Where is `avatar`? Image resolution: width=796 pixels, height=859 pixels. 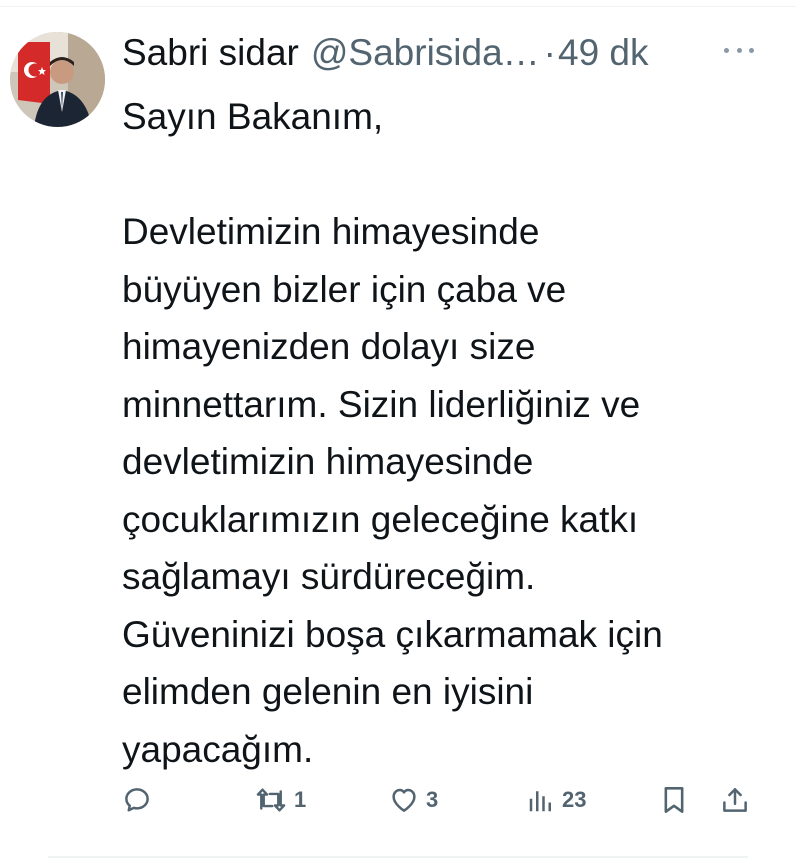
avatar is located at coordinates (57, 79).